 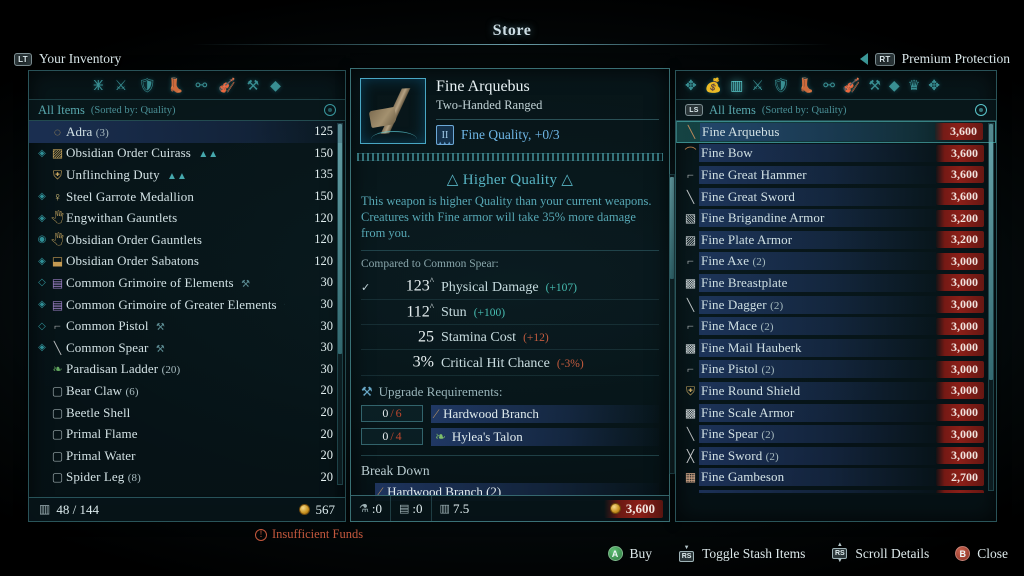 I want to click on item-name: Fine Leather Cuirass, so click(x=817, y=491).